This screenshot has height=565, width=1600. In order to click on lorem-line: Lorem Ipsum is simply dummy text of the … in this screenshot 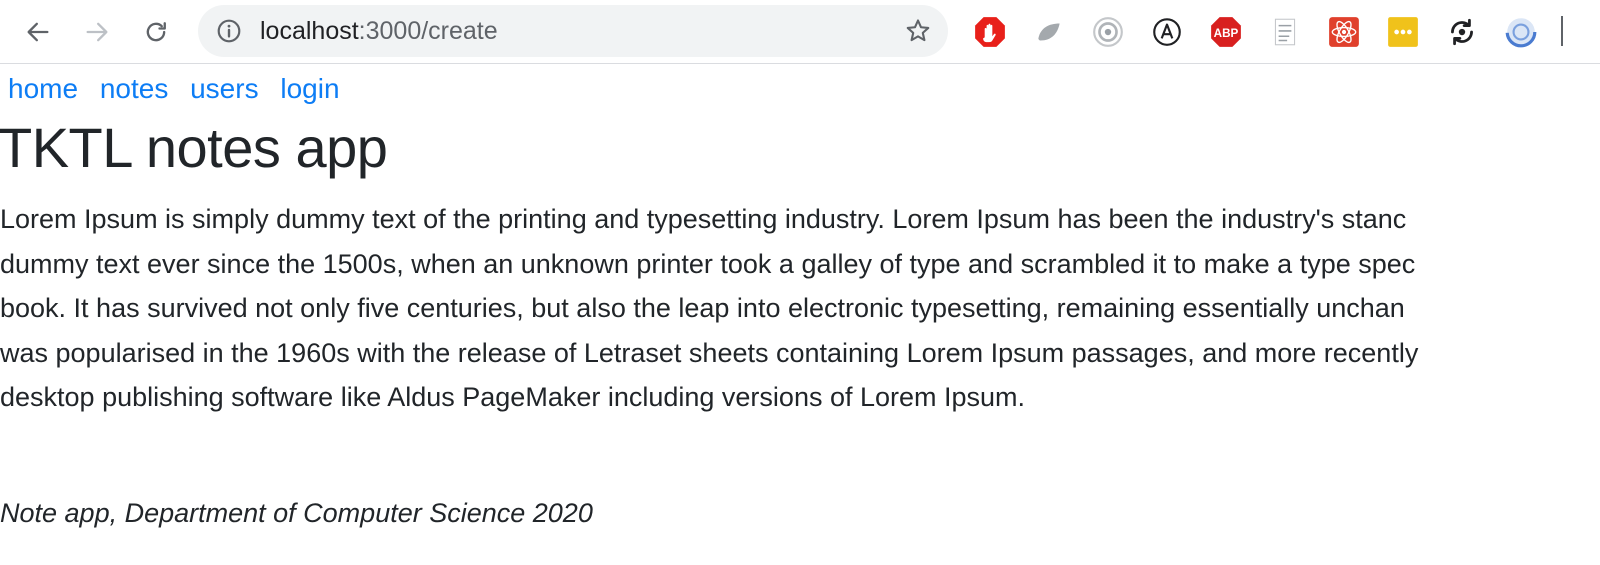, I will do `click(703, 219)`.